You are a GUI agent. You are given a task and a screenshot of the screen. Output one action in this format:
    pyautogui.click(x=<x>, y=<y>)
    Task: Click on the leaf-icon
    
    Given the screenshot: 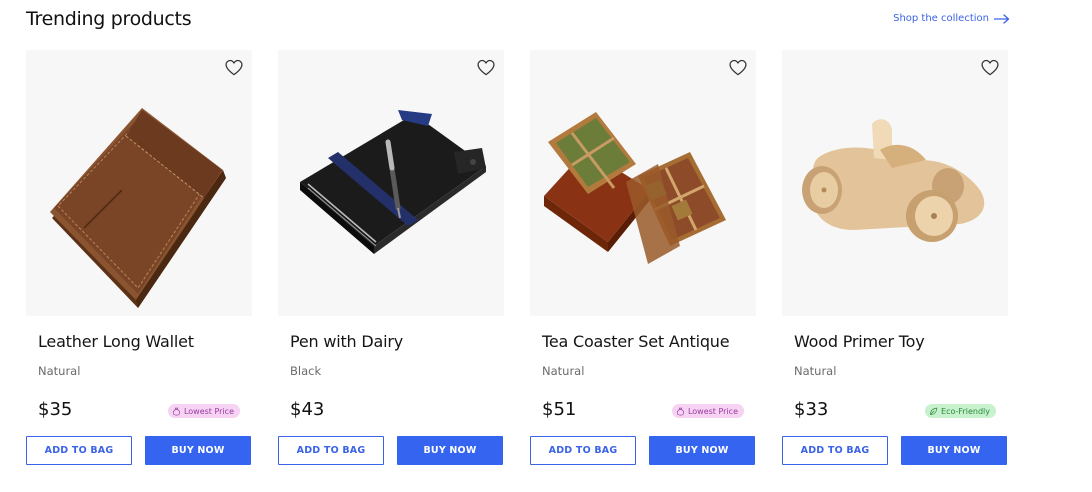 What is the action you would take?
    pyautogui.click(x=934, y=411)
    